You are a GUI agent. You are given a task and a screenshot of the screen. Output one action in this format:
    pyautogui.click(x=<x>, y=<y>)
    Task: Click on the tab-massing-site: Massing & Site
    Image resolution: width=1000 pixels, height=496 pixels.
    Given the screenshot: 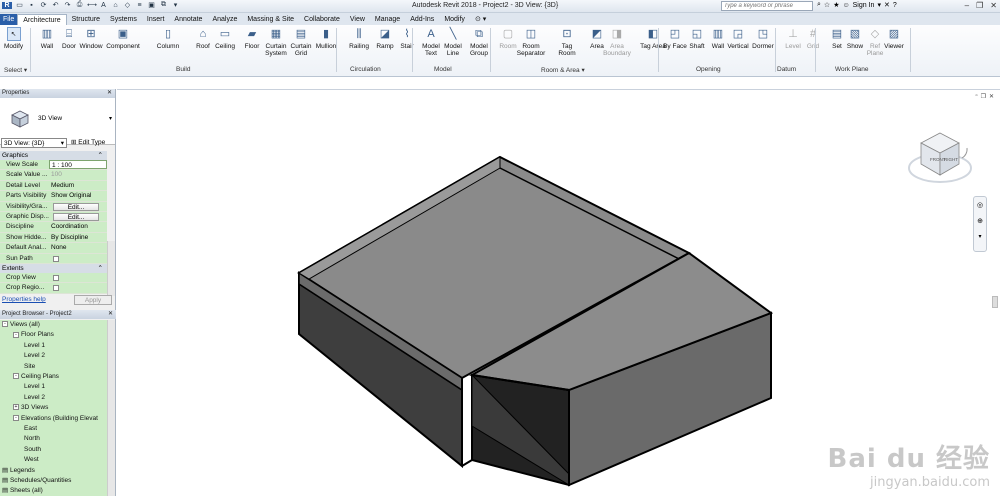 What is the action you would take?
    pyautogui.click(x=270, y=19)
    